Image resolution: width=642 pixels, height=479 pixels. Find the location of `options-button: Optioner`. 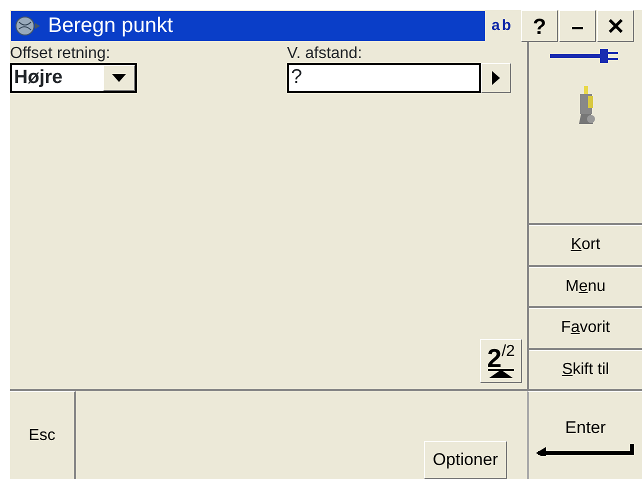

options-button: Optioner is located at coordinates (465, 460).